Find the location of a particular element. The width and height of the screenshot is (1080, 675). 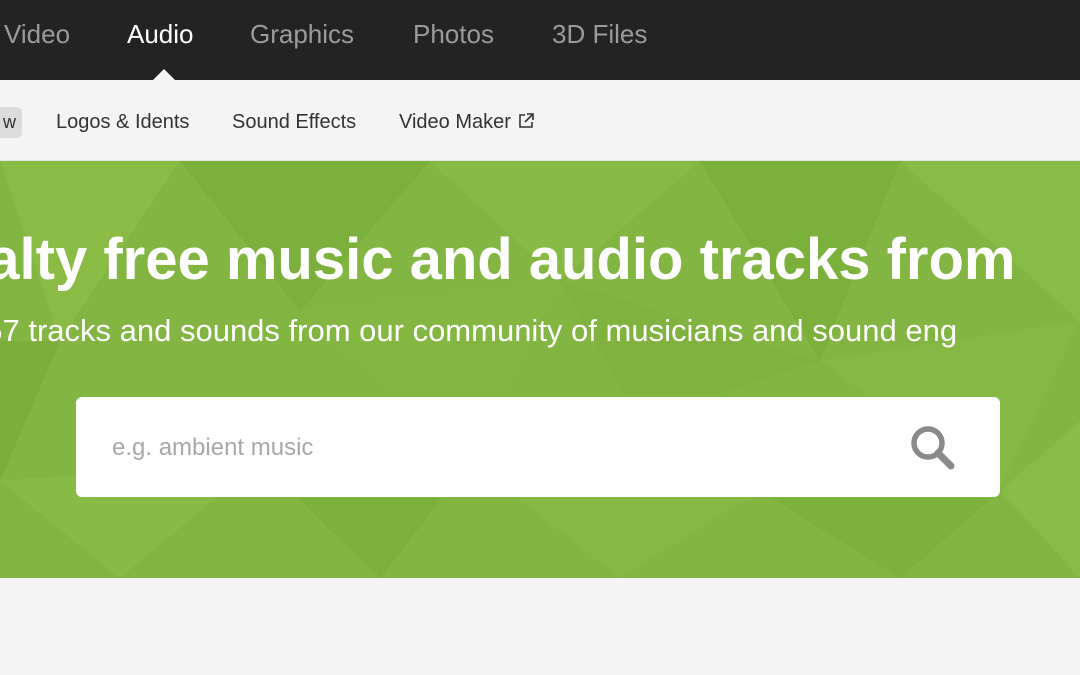

topnav-item-photos: Photos is located at coordinates (453, 34).